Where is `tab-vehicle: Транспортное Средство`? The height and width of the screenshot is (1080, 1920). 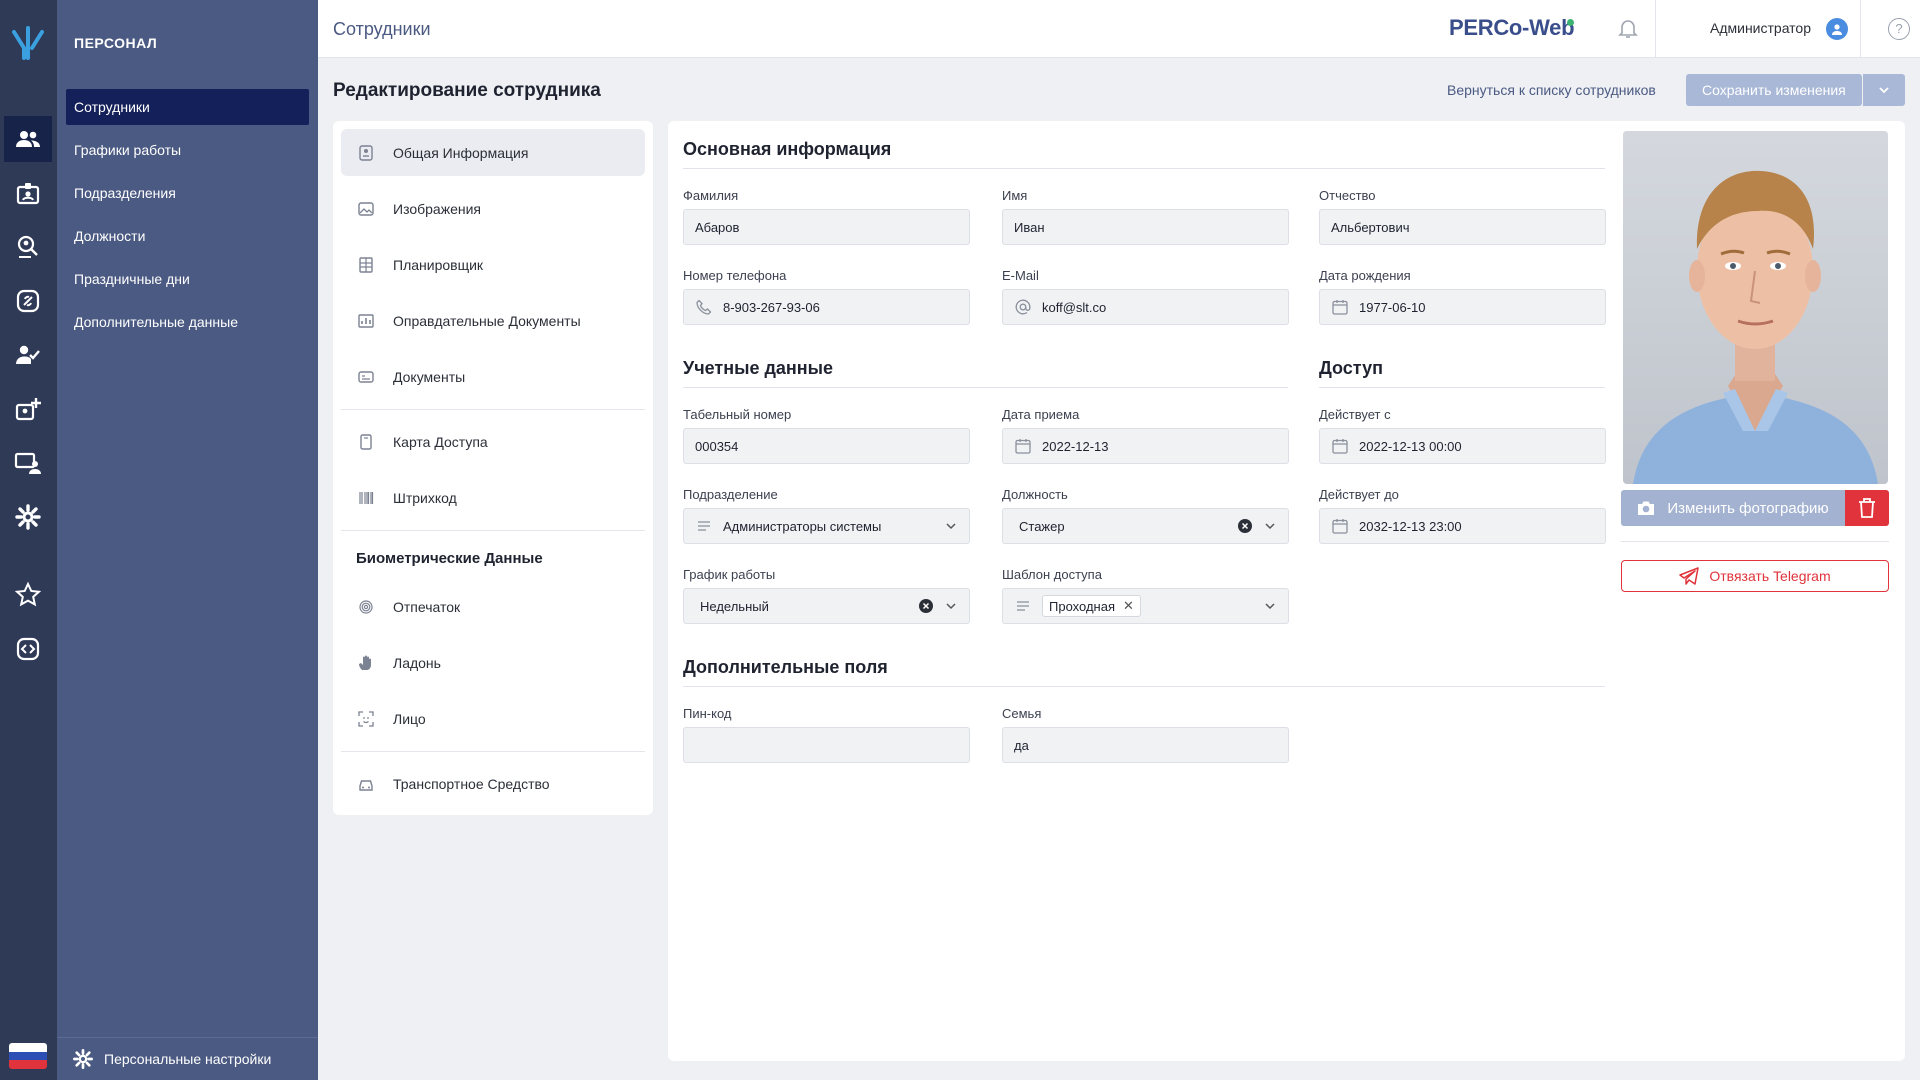 tab-vehicle: Транспортное Средство is located at coordinates (493, 783).